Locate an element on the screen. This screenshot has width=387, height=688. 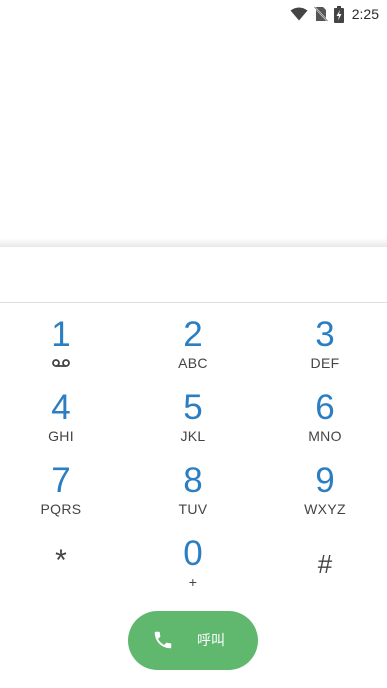
key-digit: # is located at coordinates (325, 564).